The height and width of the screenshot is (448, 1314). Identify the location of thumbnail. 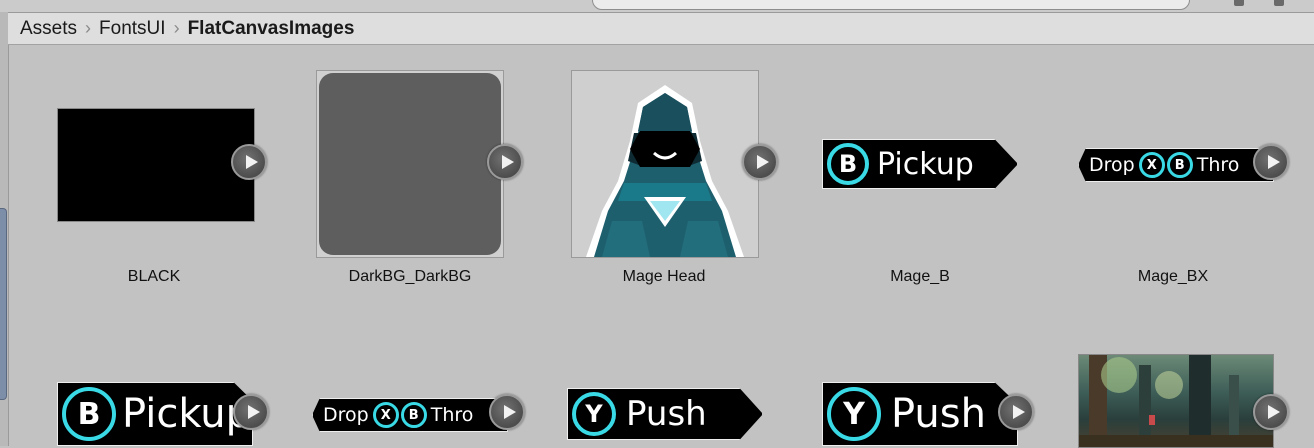
(156, 165).